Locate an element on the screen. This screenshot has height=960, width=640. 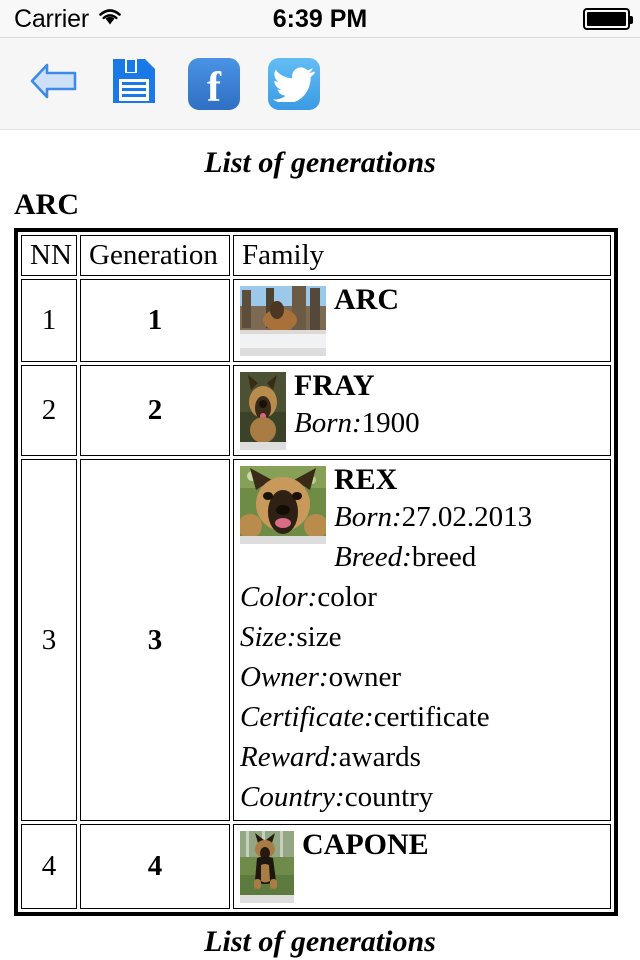
field-label: Breed: is located at coordinates (373, 557).